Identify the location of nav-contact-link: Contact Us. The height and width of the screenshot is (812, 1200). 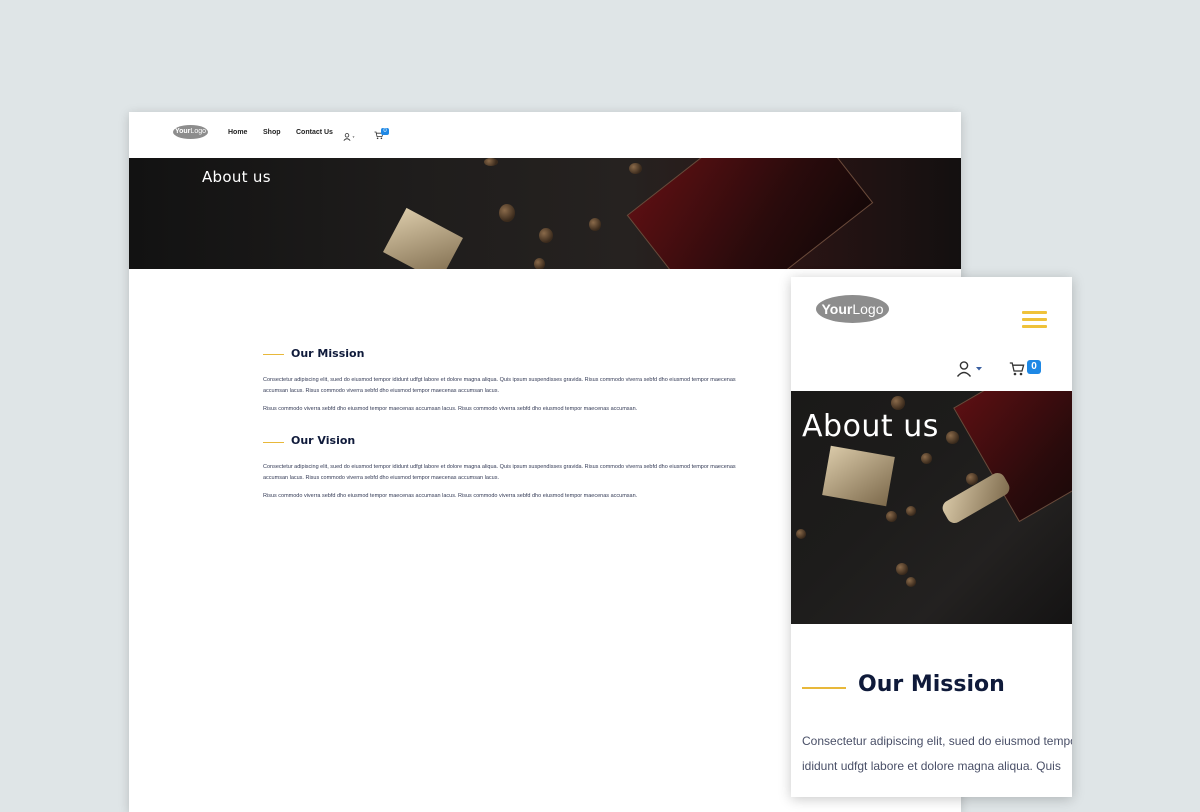
(314, 132).